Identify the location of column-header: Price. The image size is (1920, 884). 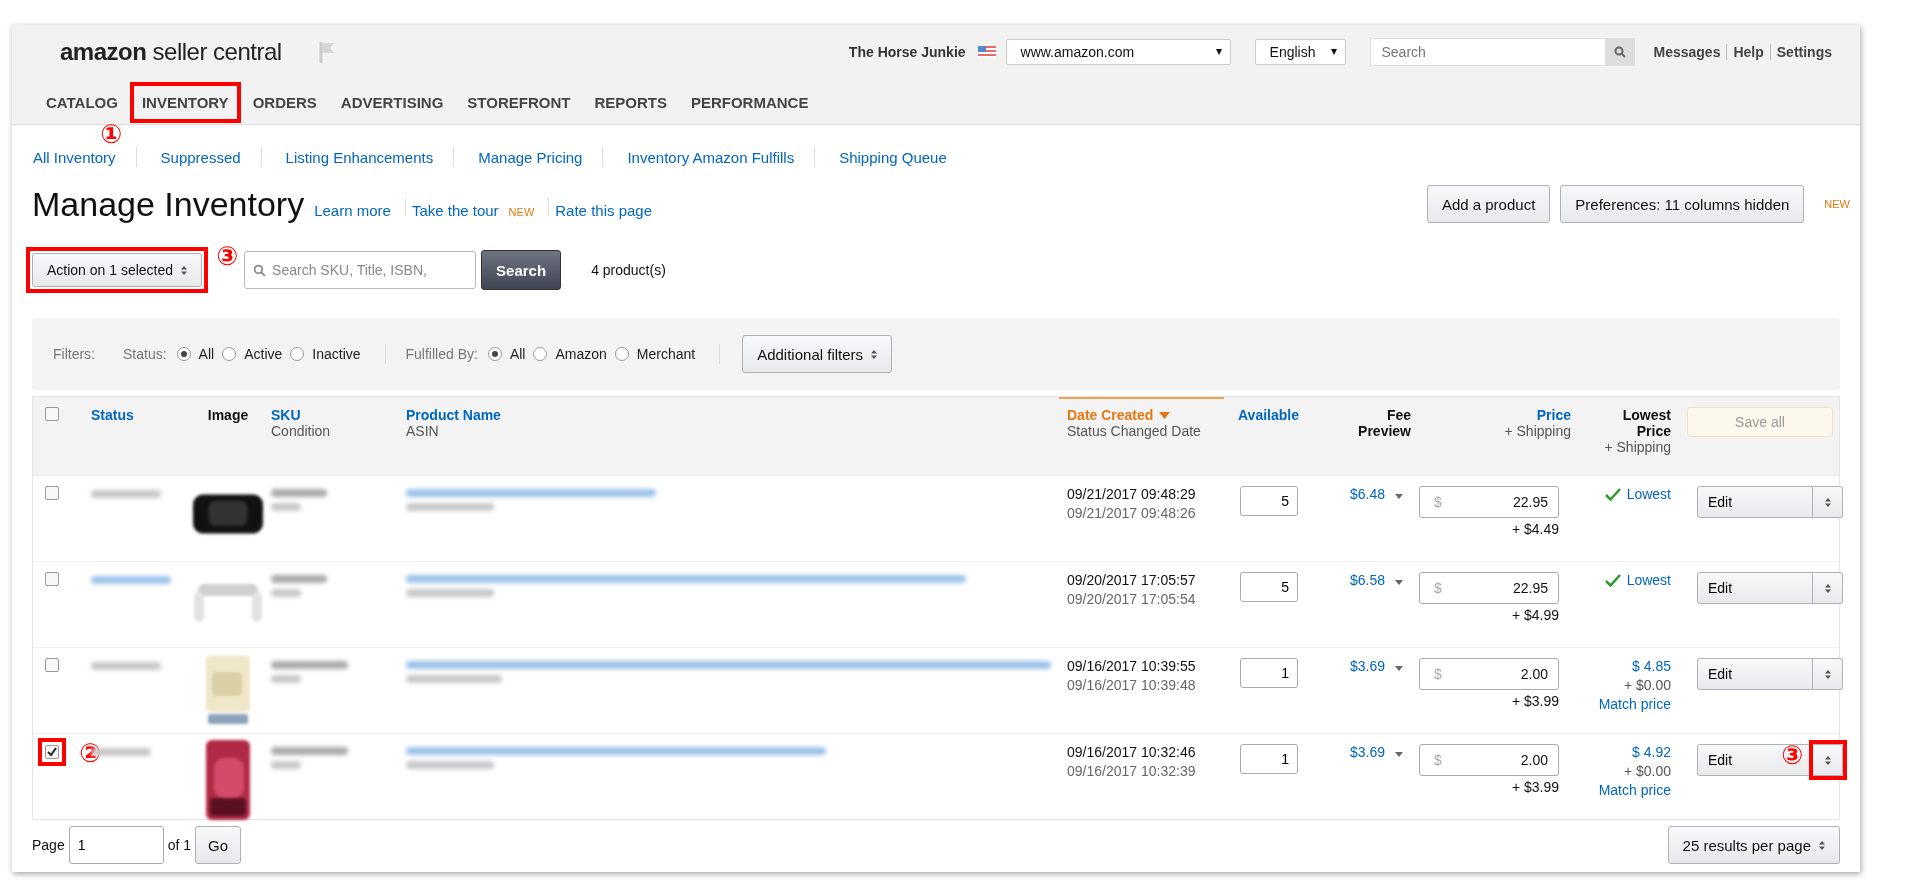
(1553, 415).